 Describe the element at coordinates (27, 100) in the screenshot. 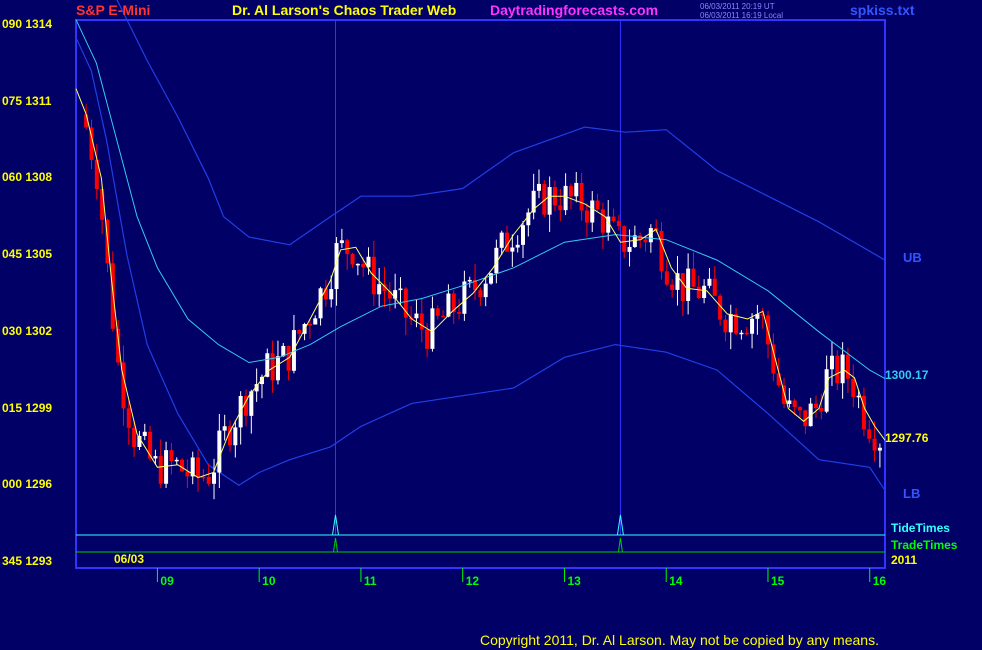

I see `y-tick-label: 075 1311` at that location.